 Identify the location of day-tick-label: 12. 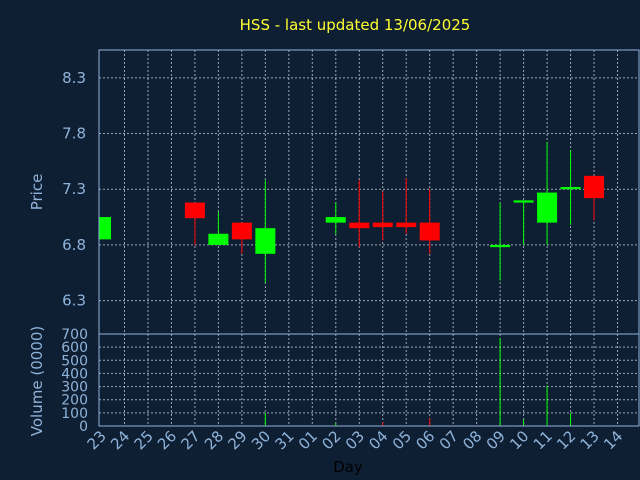
(566, 440).